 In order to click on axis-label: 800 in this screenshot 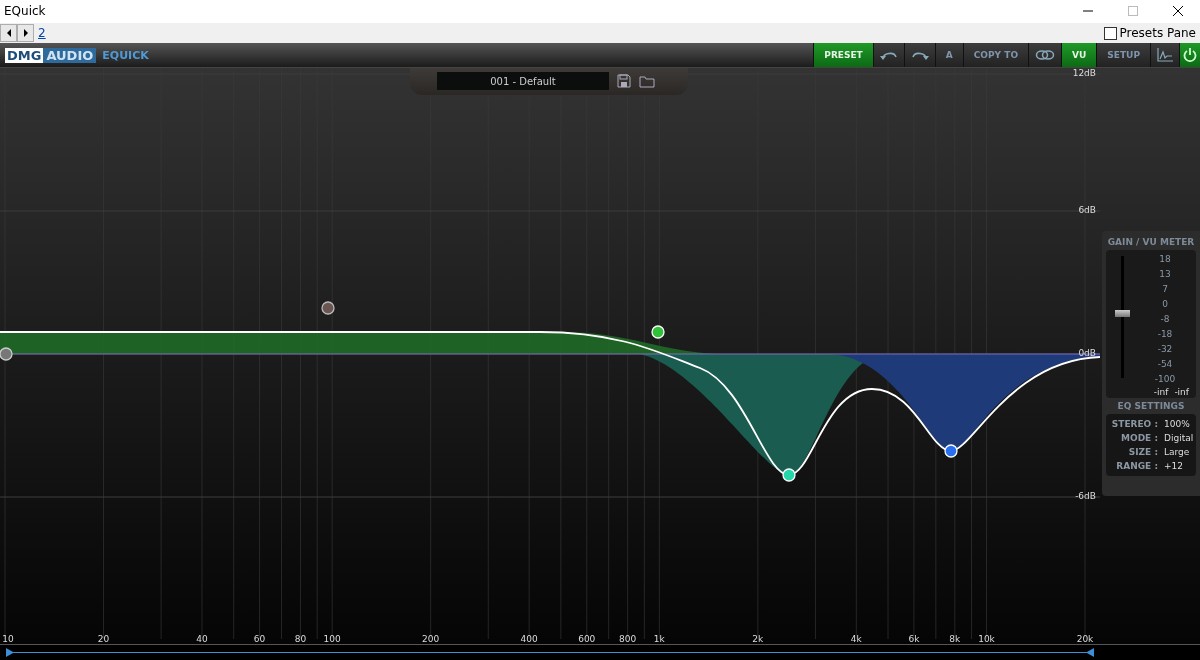, I will do `click(628, 639)`.